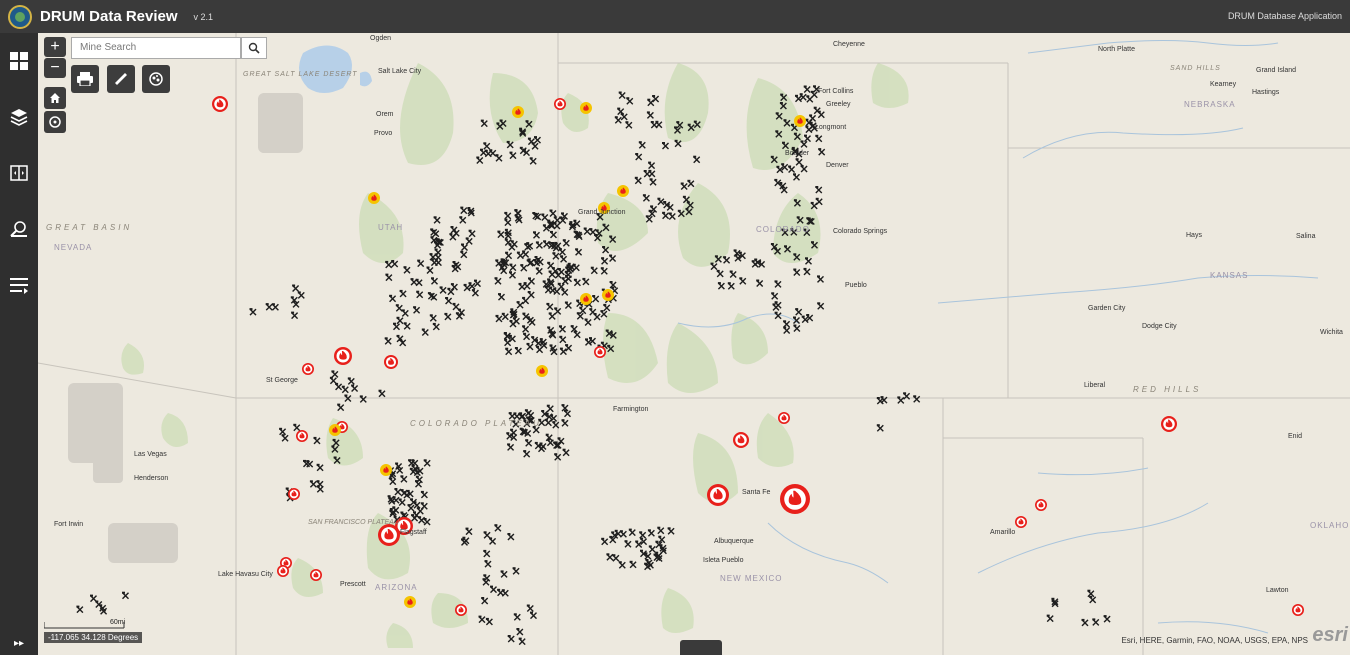 The height and width of the screenshot is (655, 1350). Describe the element at coordinates (19, 61) in the screenshot. I see `grid-icon` at that location.